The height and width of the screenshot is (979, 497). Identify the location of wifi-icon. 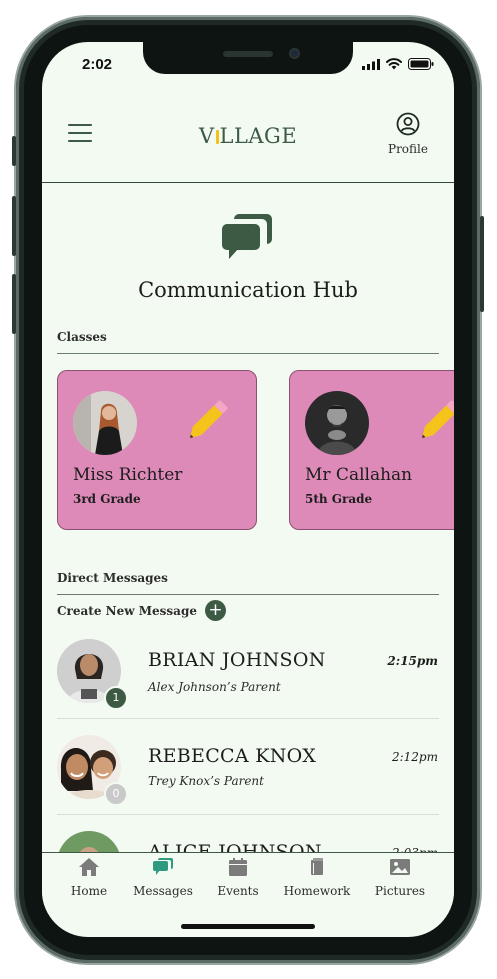
(394, 64).